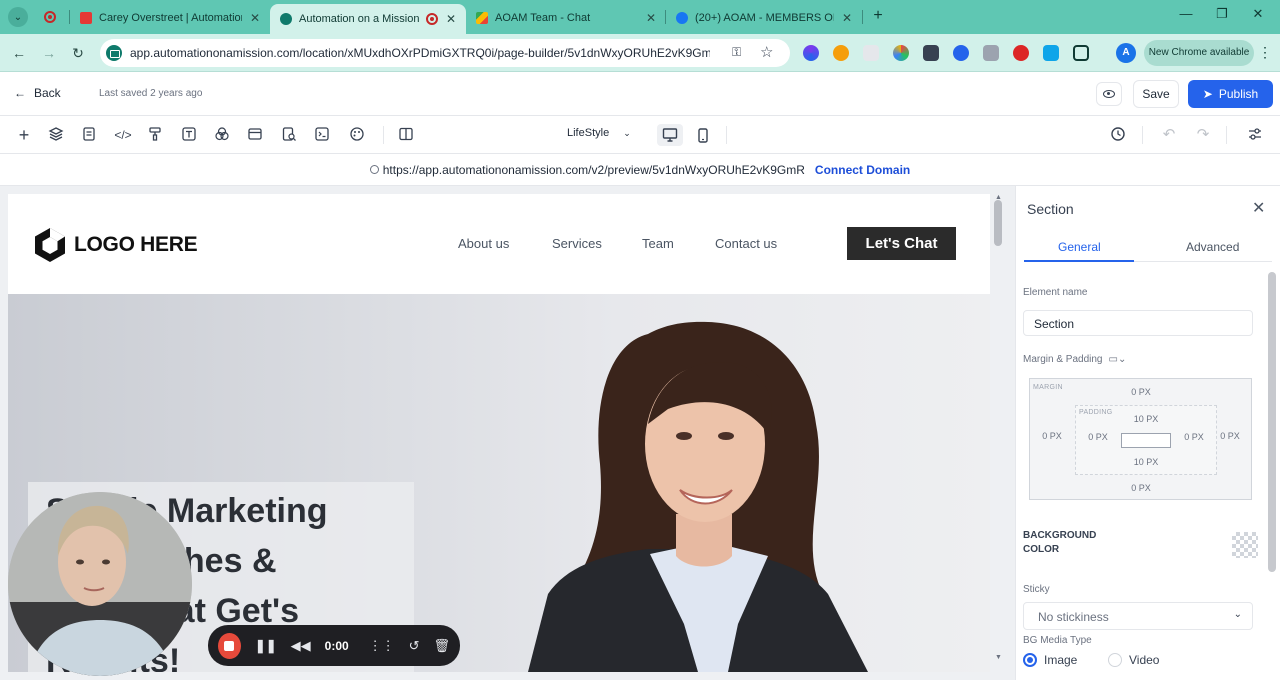 This screenshot has width=1280, height=680. Describe the element at coordinates (256, 135) in the screenshot. I see `section-layout-icon` at that location.